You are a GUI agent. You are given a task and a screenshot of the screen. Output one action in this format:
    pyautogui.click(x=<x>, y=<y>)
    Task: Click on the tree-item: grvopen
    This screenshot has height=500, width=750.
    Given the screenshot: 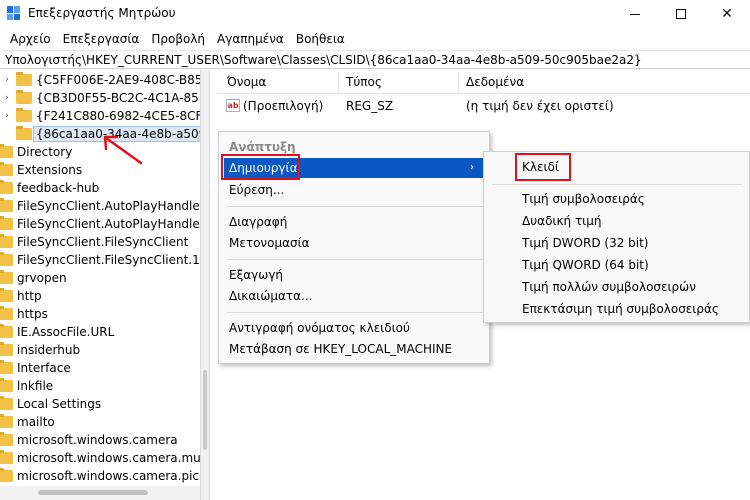 What is the action you would take?
    pyautogui.click(x=33, y=278)
    